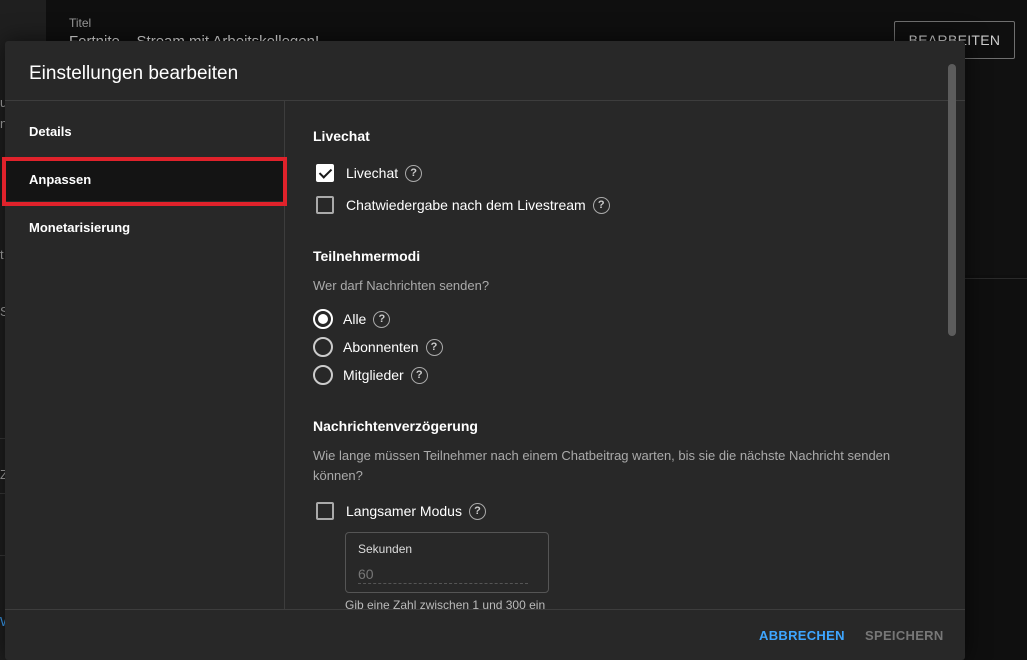  What do you see at coordinates (145, 179) in the screenshot?
I see `nav-item-anpassen: Anpassen` at bounding box center [145, 179].